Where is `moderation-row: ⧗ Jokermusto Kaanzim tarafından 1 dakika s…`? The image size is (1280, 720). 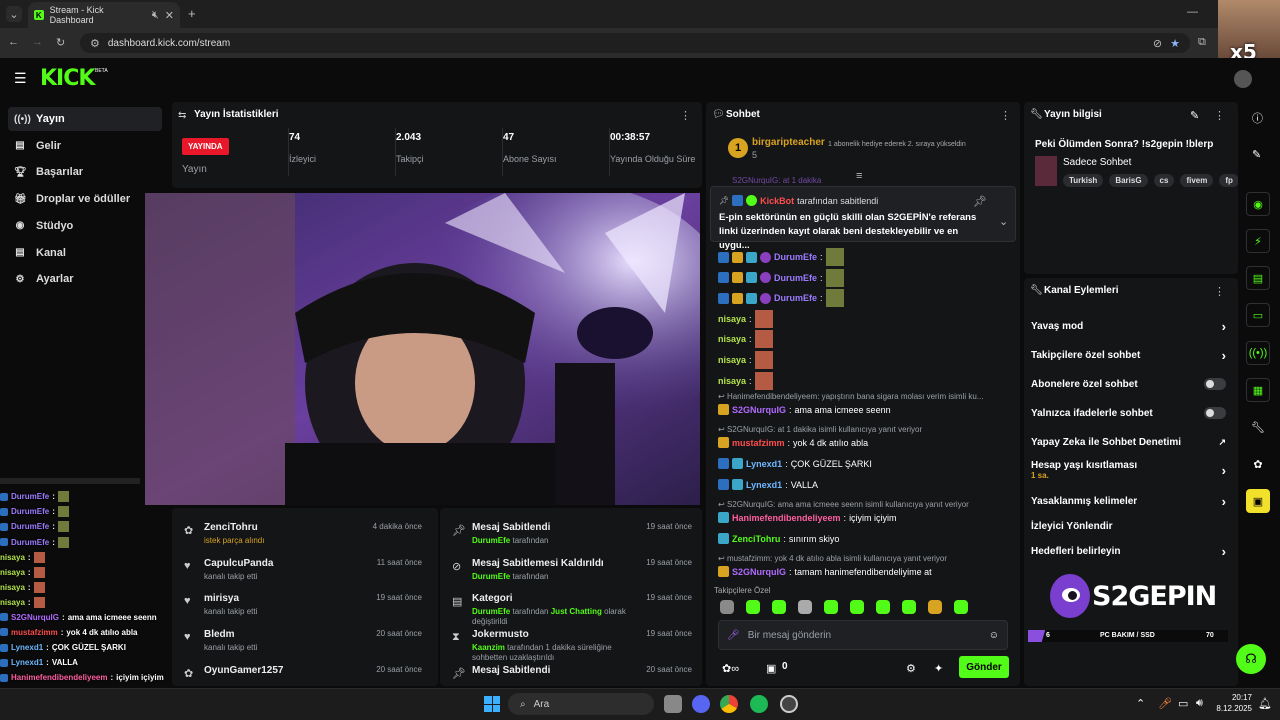 moderation-row: ⧗ Jokermusto Kaanzim tarafından 1 dakika s… is located at coordinates (571, 643).